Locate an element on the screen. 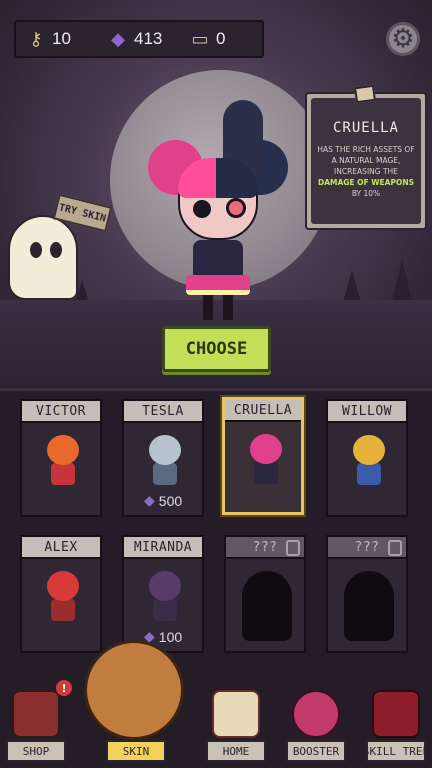 The height and width of the screenshot is (768, 432). gear-icon: ⚙ is located at coordinates (403, 39).